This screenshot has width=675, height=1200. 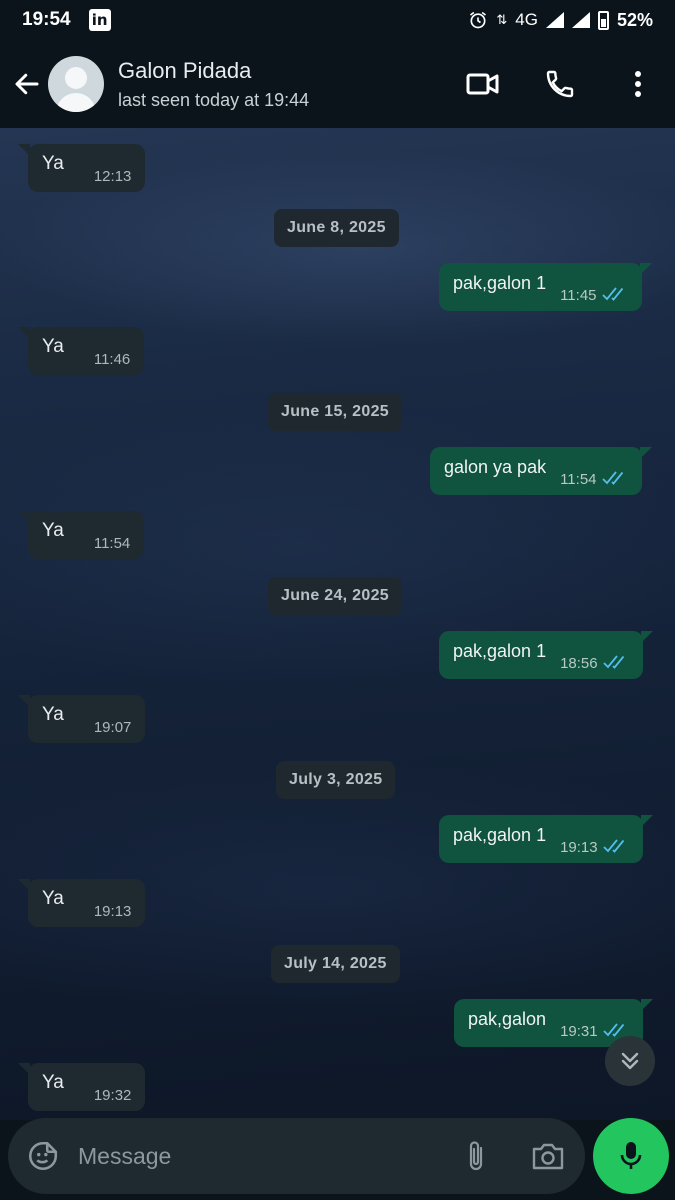 What do you see at coordinates (603, 20) in the screenshot?
I see `battery-icon` at bounding box center [603, 20].